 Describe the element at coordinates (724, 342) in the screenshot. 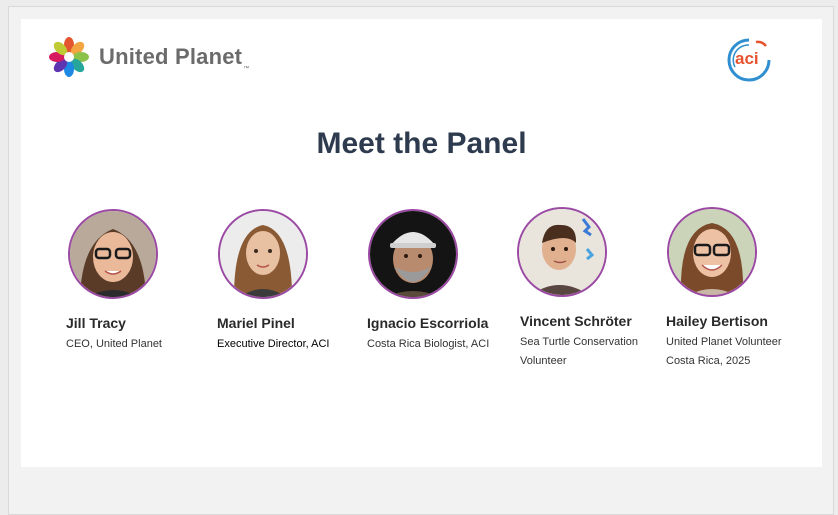

I see `member-role: United Planet Volunteer` at that location.